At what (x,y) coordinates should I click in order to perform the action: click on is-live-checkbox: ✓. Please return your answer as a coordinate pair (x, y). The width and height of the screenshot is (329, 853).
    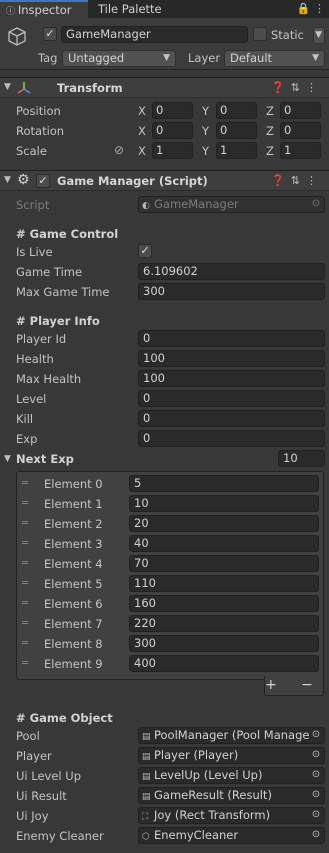
    Looking at the image, I should click on (145, 251).